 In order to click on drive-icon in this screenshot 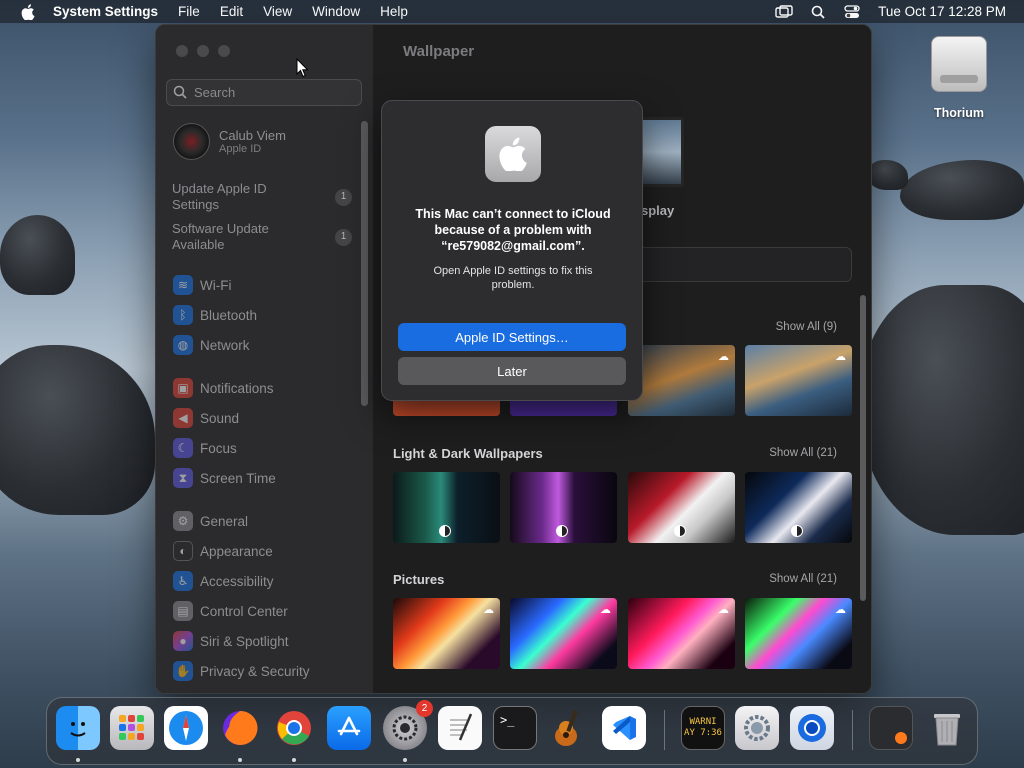, I will do `click(959, 64)`.